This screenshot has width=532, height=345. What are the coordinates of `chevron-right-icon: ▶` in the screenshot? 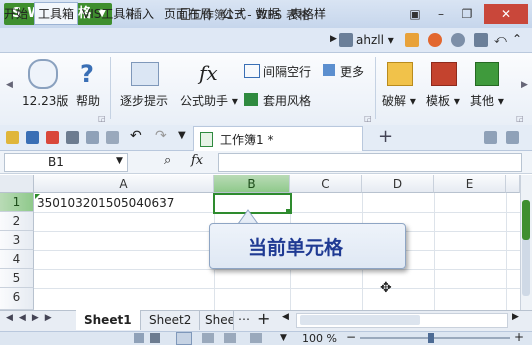 It's located at (333, 39).